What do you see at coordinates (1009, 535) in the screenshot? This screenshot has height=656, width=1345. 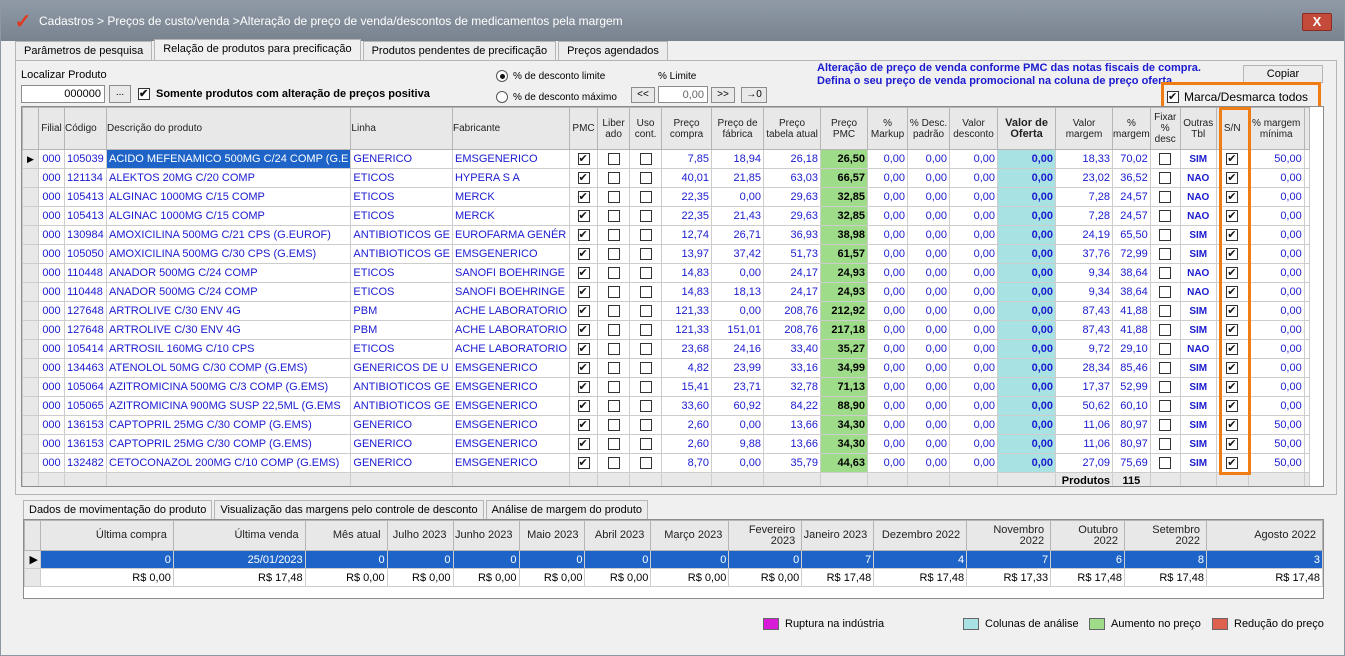 I see `movement-column-header: Novembro 2022` at bounding box center [1009, 535].